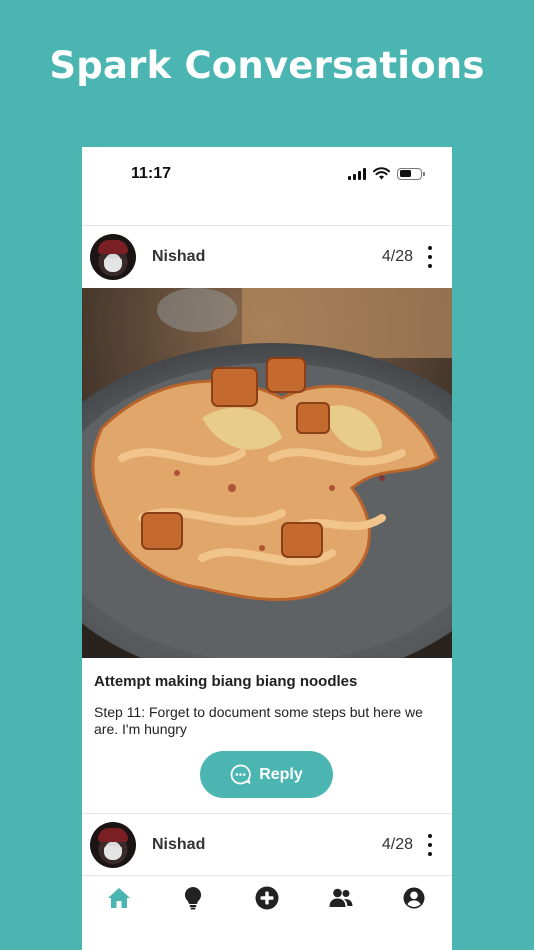  What do you see at coordinates (357, 173) in the screenshot?
I see `cellular-signal-icon` at bounding box center [357, 173].